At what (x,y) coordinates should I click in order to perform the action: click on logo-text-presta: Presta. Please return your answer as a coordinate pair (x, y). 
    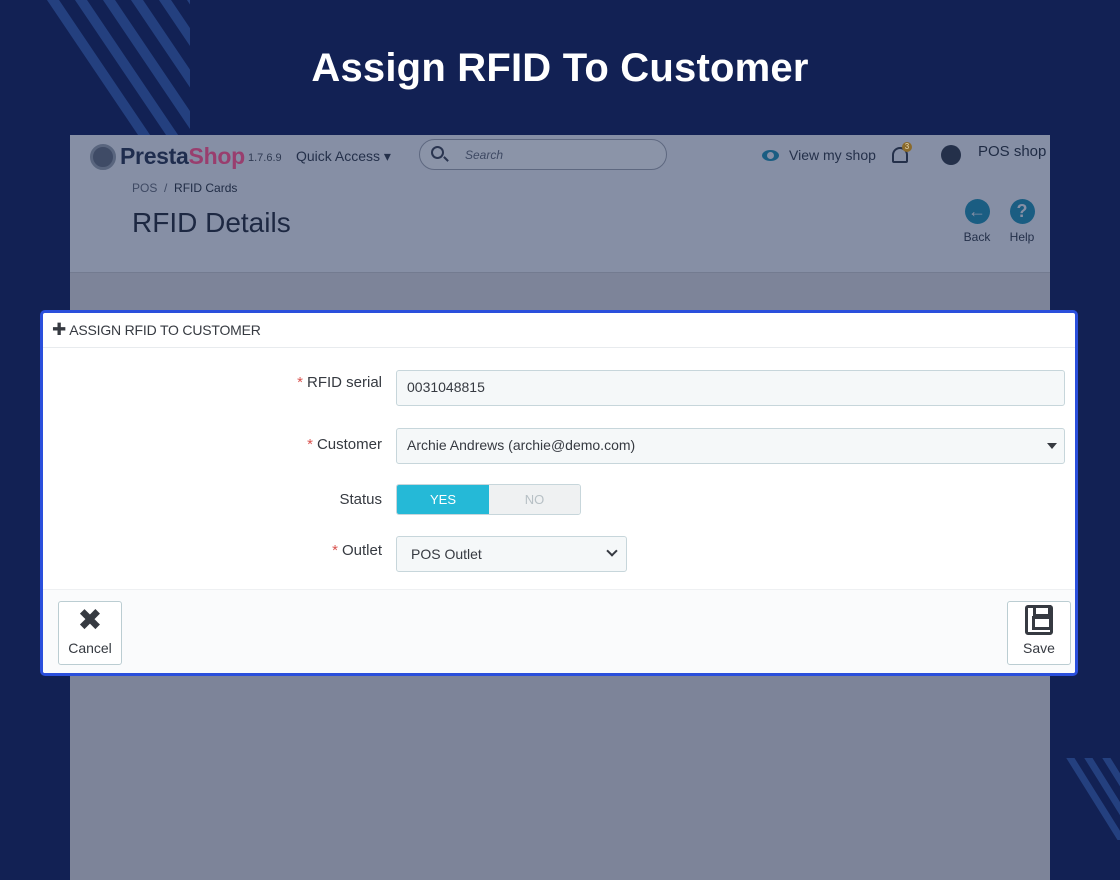
    Looking at the image, I should click on (154, 156).